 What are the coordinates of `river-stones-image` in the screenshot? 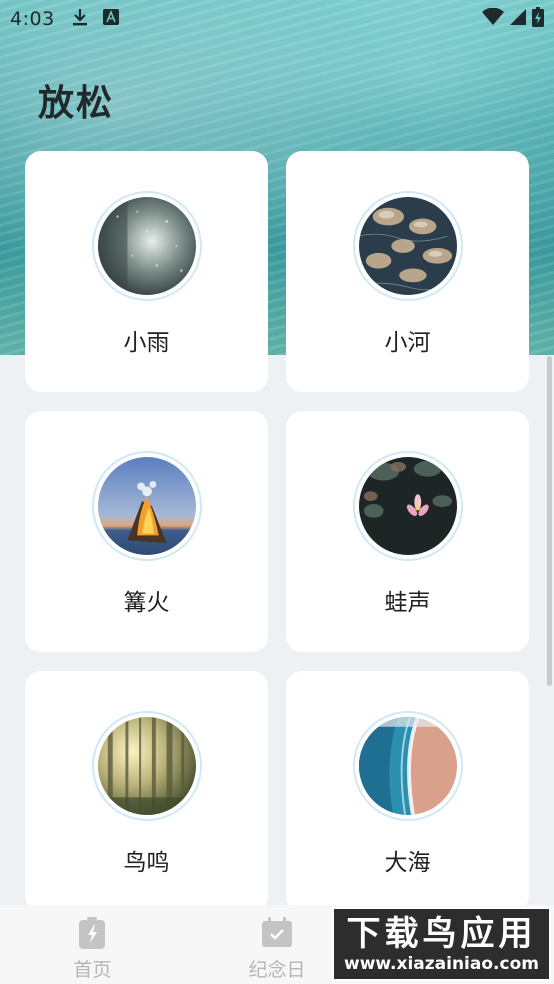 It's located at (408, 246).